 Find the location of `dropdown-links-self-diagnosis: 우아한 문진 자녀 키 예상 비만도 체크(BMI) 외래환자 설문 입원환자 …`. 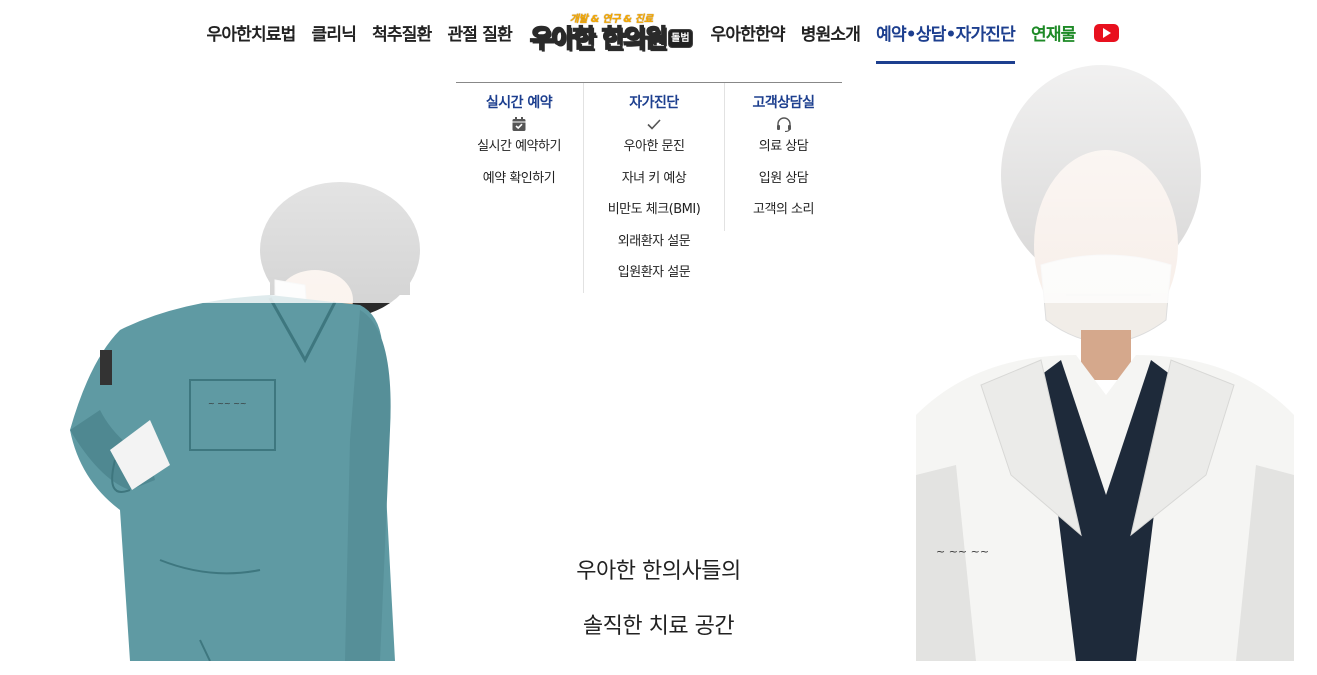

dropdown-links-self-diagnosis: 우아한 문진 자녀 키 예상 비만도 체크(BMI) 외래환자 설문 입원환자 … is located at coordinates (654, 210).